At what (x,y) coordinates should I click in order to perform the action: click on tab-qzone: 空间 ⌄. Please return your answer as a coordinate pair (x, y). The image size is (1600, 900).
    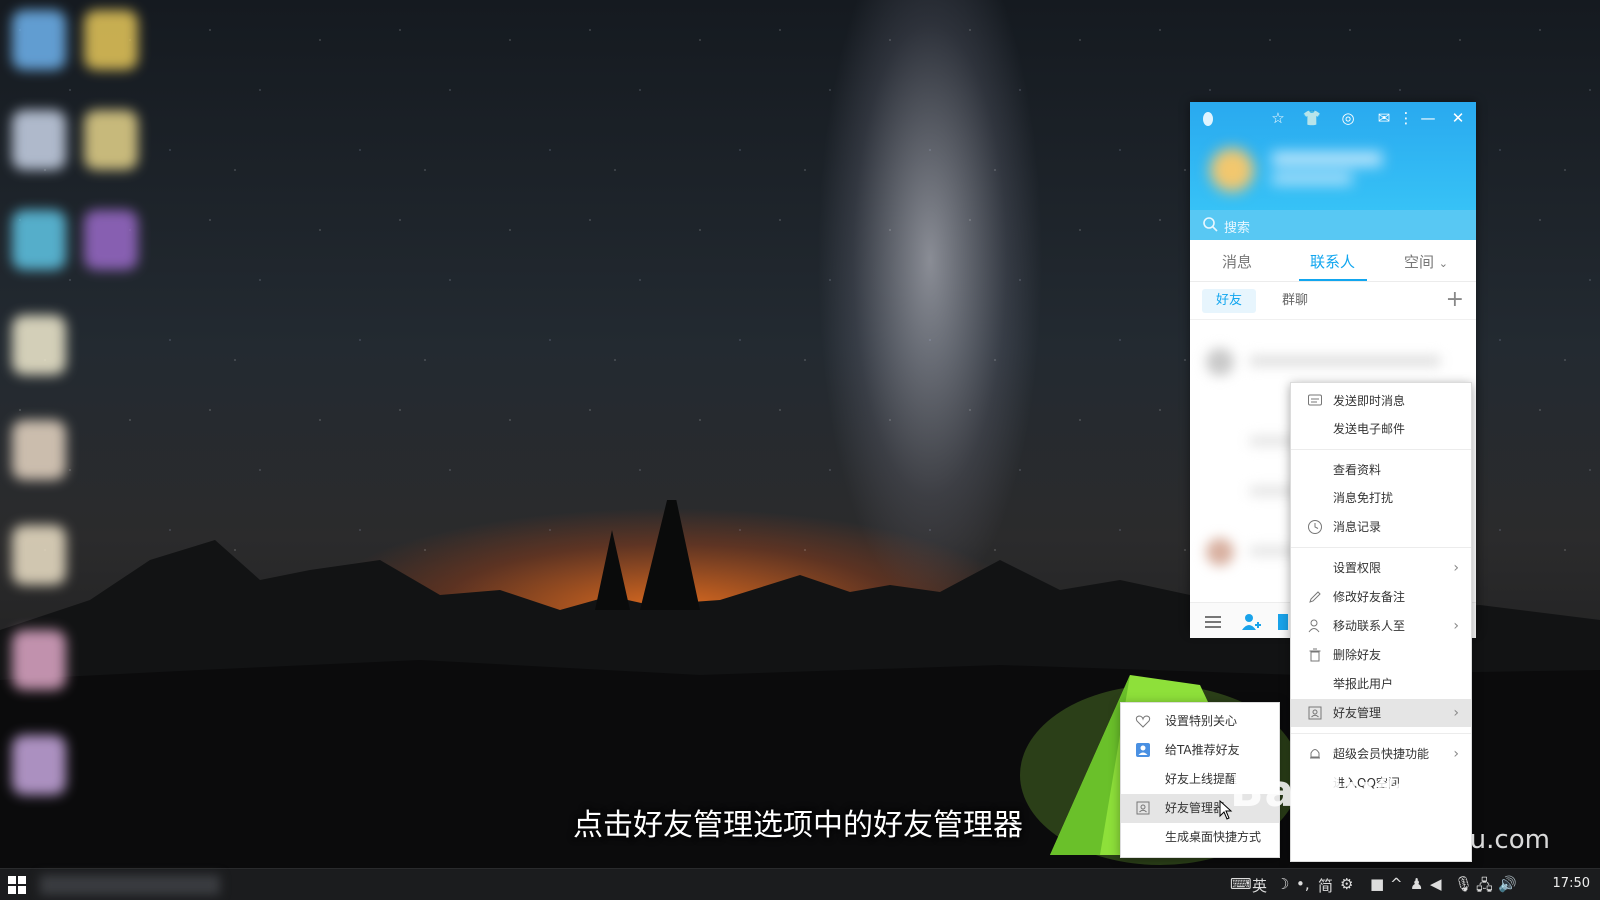
    Looking at the image, I should click on (1426, 261).